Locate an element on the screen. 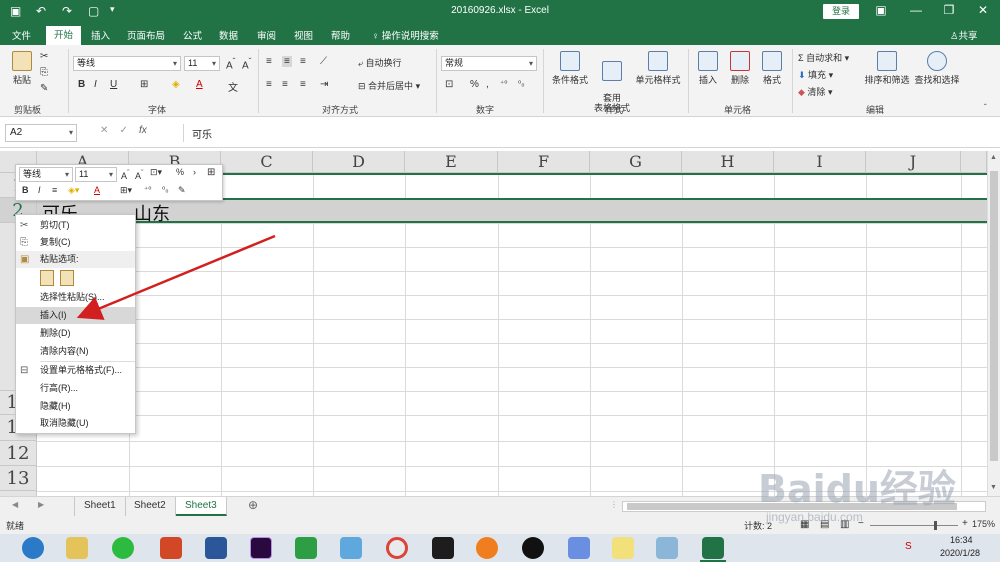  clear-button: ◆ 清除 ▾ is located at coordinates (815, 91).